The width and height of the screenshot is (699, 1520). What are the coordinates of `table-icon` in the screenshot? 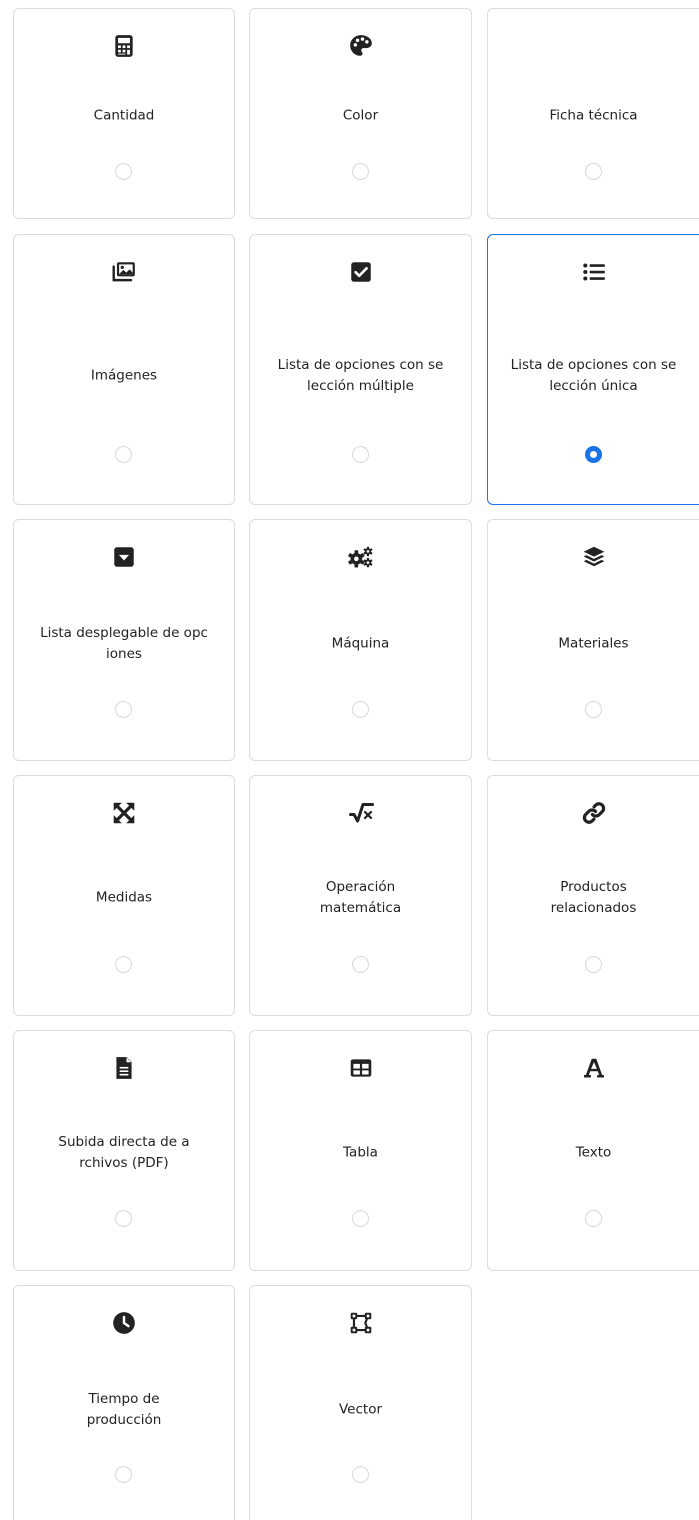 It's located at (361, 1068).